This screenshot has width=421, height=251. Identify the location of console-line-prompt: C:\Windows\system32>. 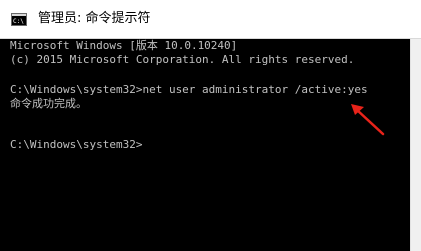
(76, 144).